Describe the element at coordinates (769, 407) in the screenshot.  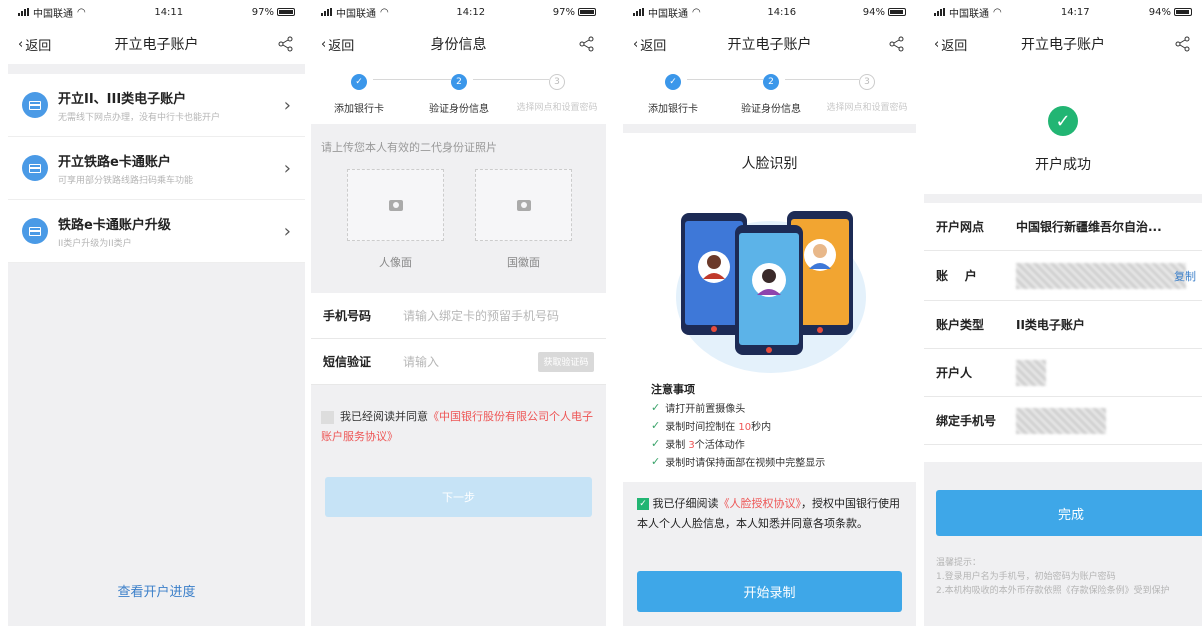
I see `note-item: ✓ 请打开前置摄像头` at that location.